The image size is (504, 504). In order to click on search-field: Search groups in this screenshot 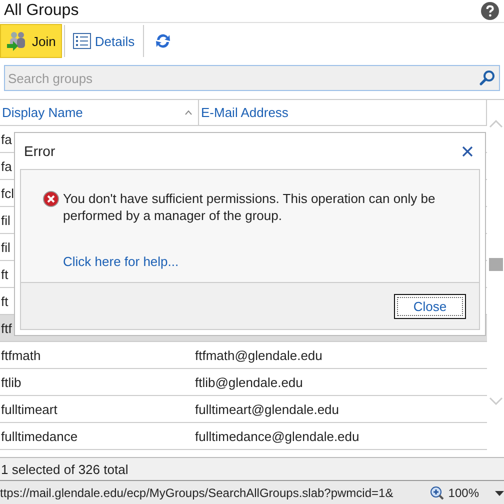, I will do `click(252, 78)`.